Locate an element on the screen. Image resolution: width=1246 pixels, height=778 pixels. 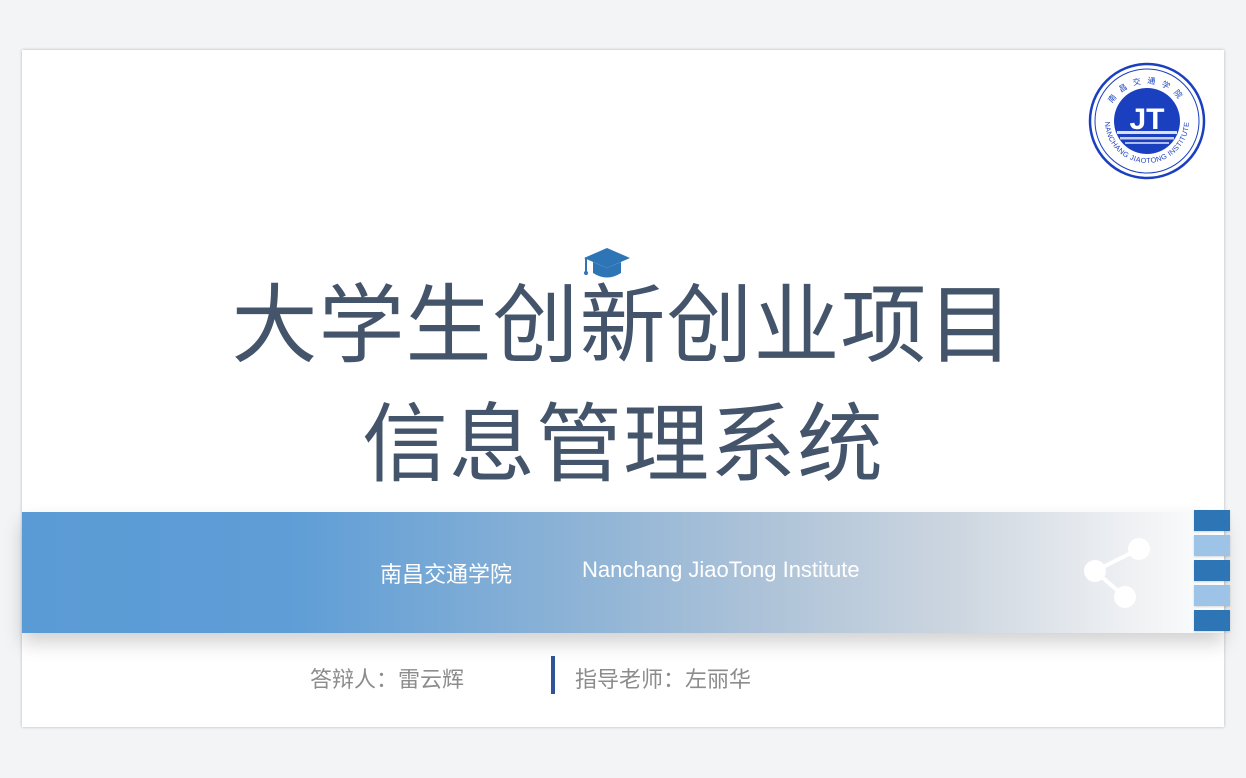
footer-divider is located at coordinates (553, 675).